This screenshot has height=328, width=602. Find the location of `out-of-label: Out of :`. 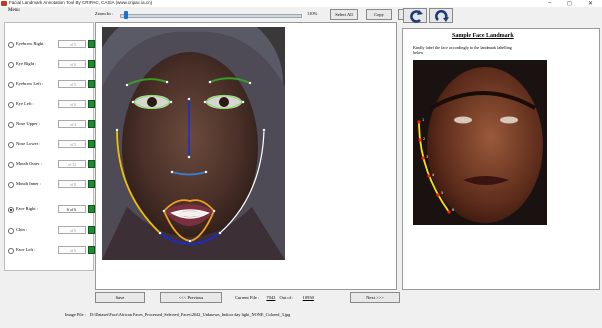

out-of-label: Out of : is located at coordinates (286, 297).